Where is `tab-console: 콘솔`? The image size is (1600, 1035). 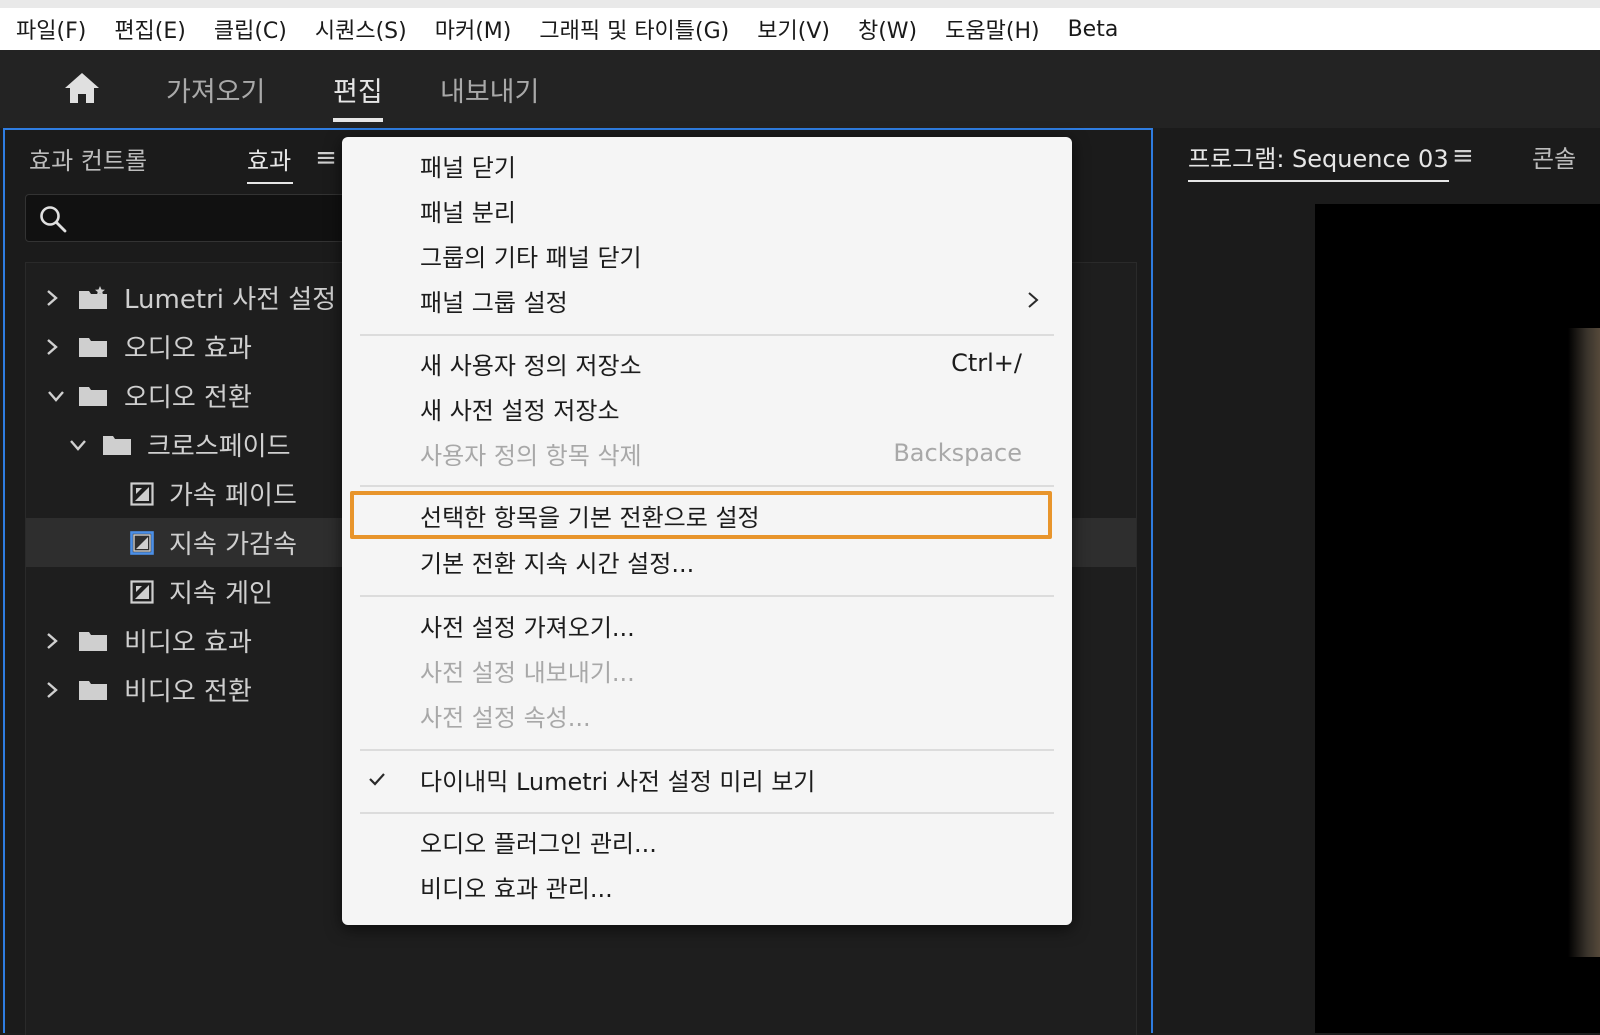
tab-console: 콘솔 is located at coordinates (1554, 156).